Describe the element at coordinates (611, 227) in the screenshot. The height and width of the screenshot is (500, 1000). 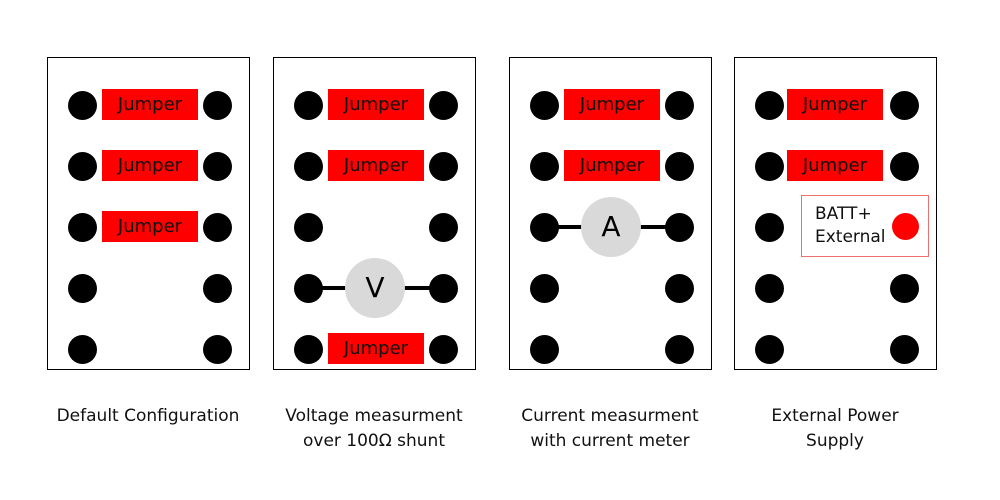
I see `meter-a: A` at that location.